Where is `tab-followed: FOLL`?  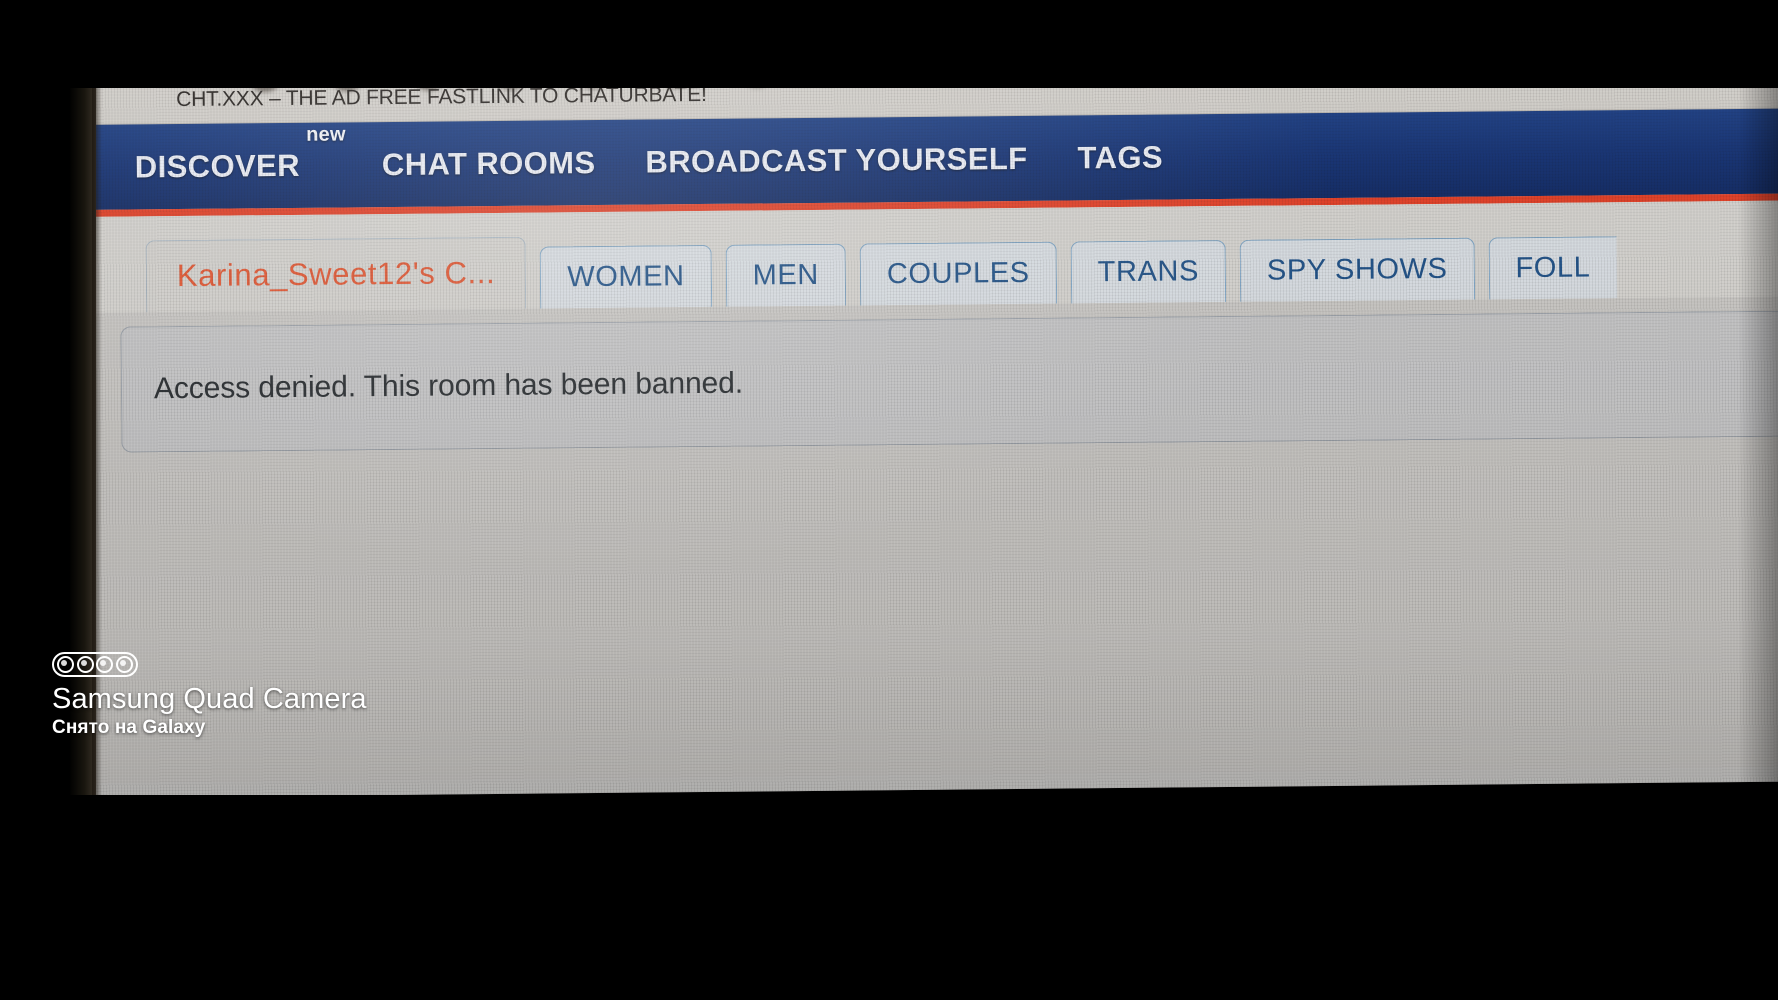 tab-followed: FOLL is located at coordinates (1552, 268).